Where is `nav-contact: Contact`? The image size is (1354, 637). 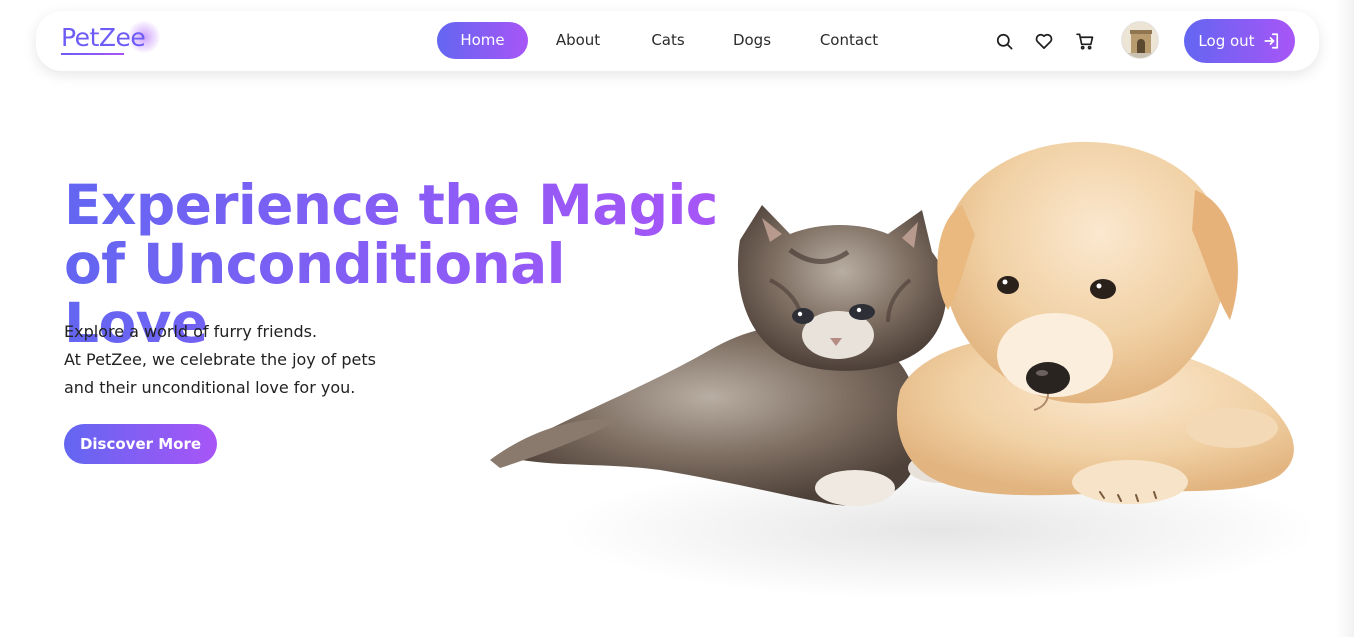 nav-contact: Contact is located at coordinates (849, 40).